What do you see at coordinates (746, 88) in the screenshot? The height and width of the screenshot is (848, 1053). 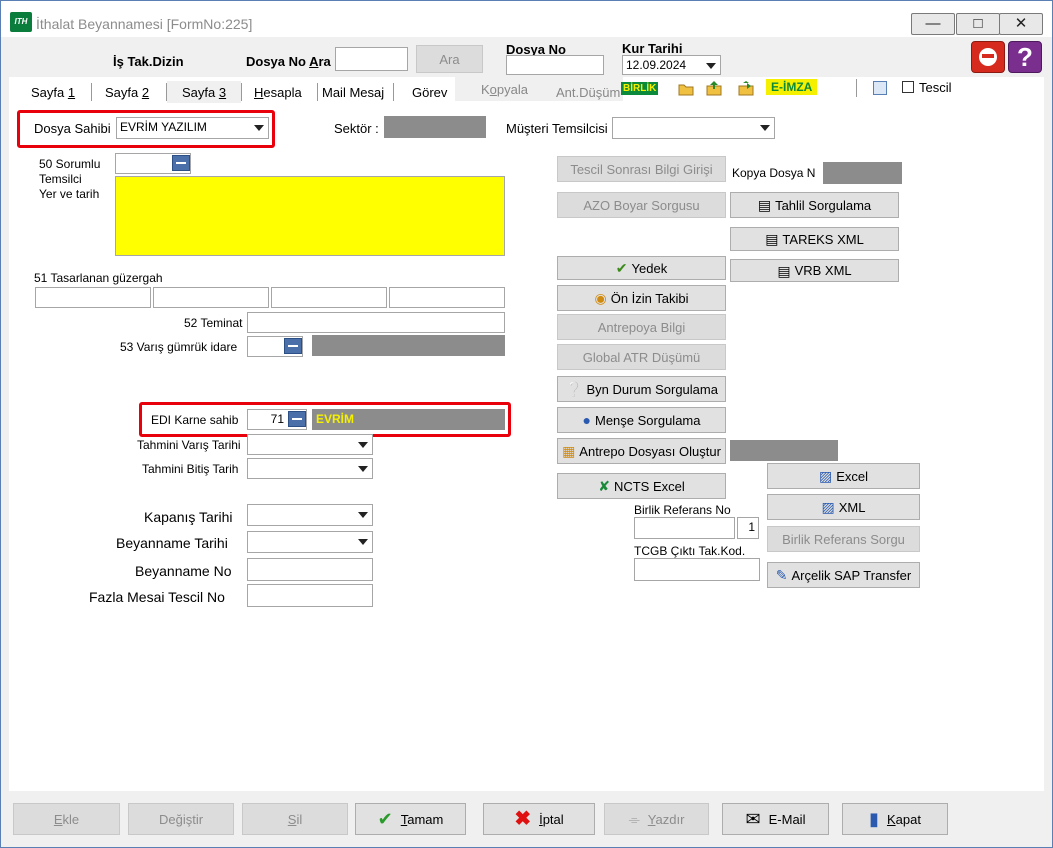 I see `export-folder-icon` at bounding box center [746, 88].